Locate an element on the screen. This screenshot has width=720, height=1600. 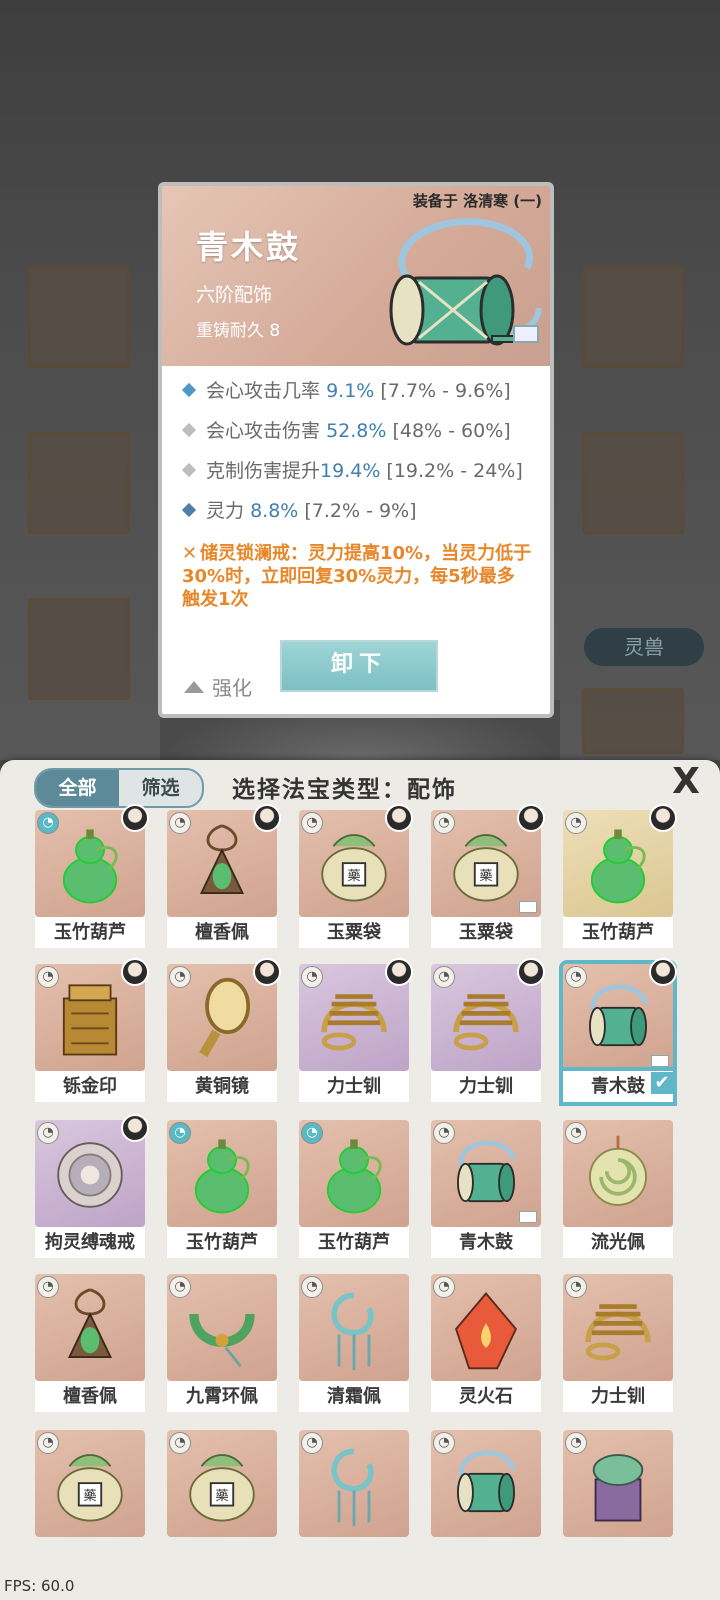
enhance-button: 强化 is located at coordinates (218, 686).